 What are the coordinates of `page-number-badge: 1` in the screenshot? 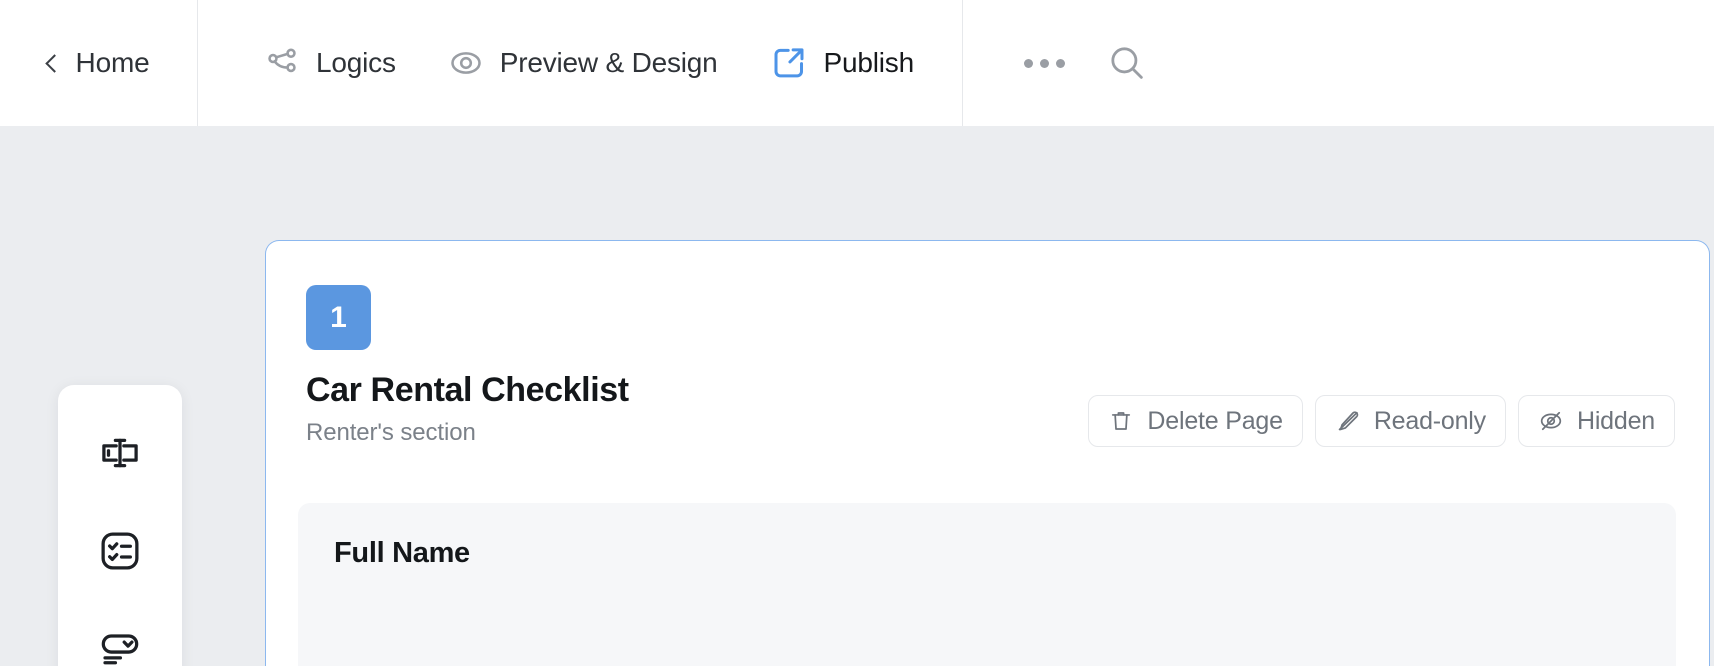 It's located at (338, 317).